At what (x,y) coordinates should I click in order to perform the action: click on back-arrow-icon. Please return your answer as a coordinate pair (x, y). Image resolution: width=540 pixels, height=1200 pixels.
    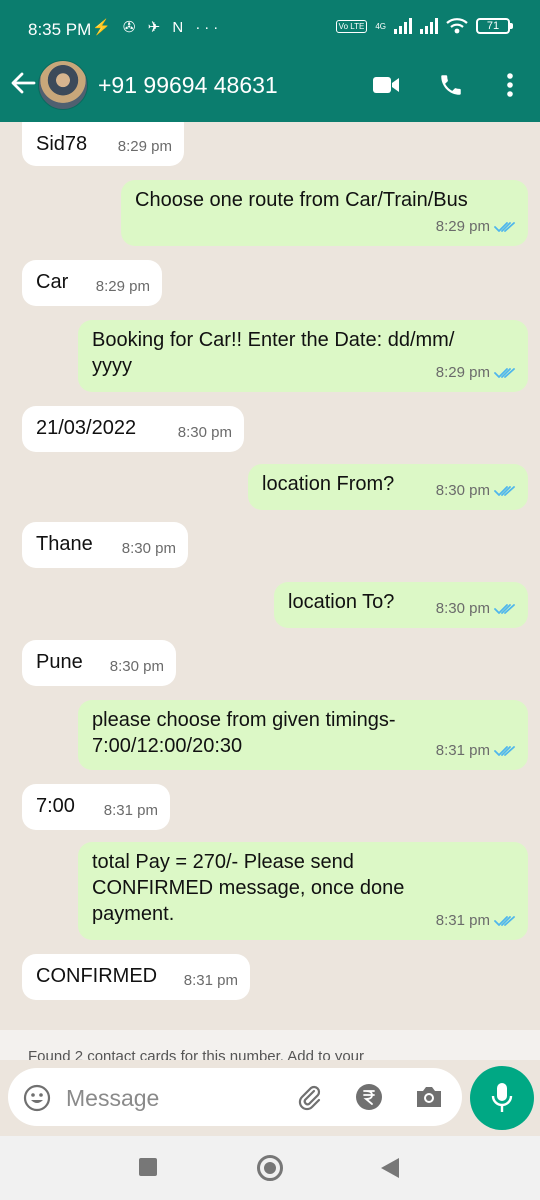
    Looking at the image, I should click on (23, 83).